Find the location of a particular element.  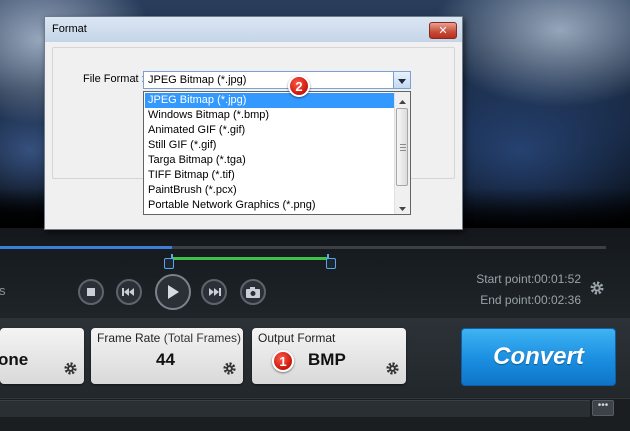

trim-range is located at coordinates (250, 258).